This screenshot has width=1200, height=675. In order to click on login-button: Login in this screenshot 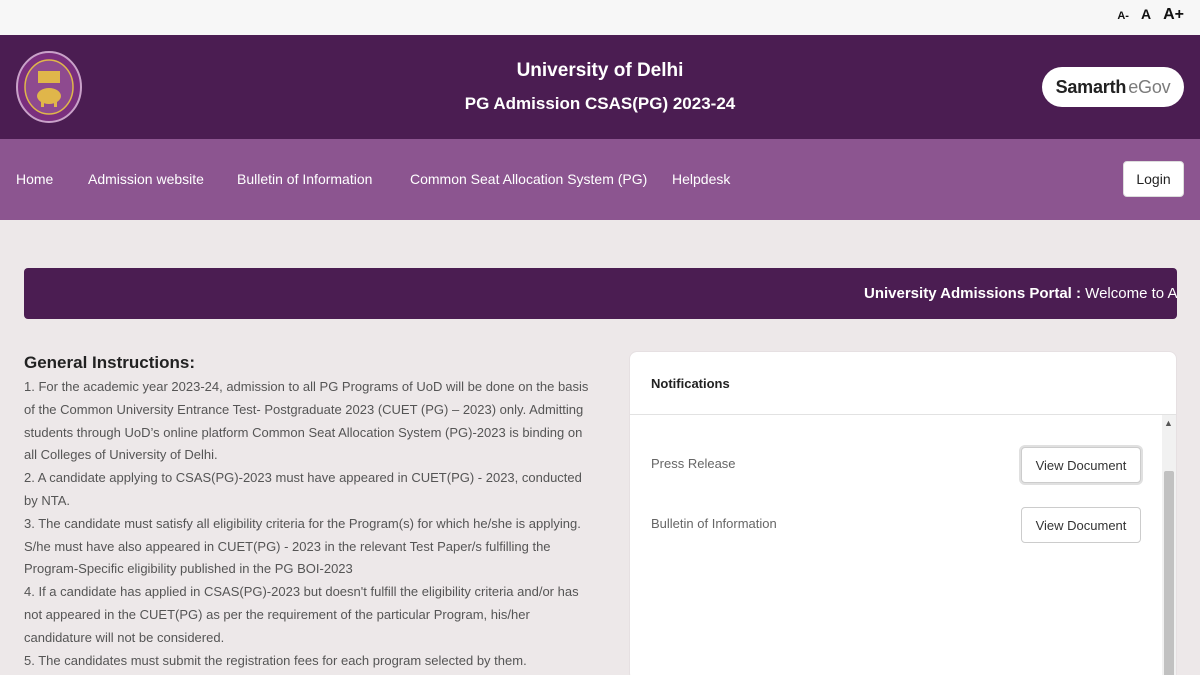, I will do `click(1153, 179)`.